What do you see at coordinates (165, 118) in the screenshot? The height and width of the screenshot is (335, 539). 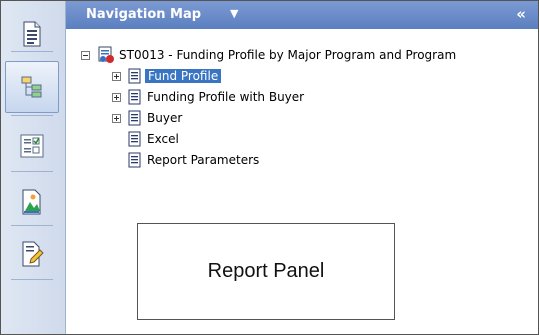 I see `tree-item-label: Buyer` at bounding box center [165, 118].